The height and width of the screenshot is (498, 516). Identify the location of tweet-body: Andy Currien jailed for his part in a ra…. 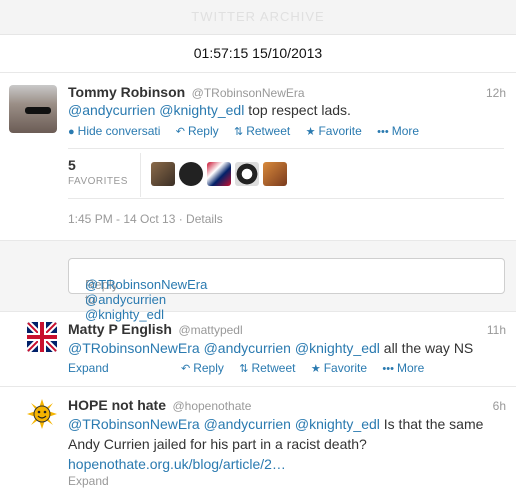
(217, 444).